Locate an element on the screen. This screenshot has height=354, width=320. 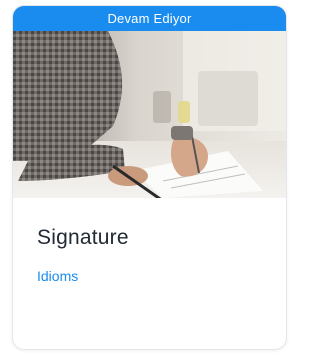
card-title: Signature is located at coordinates (83, 237).